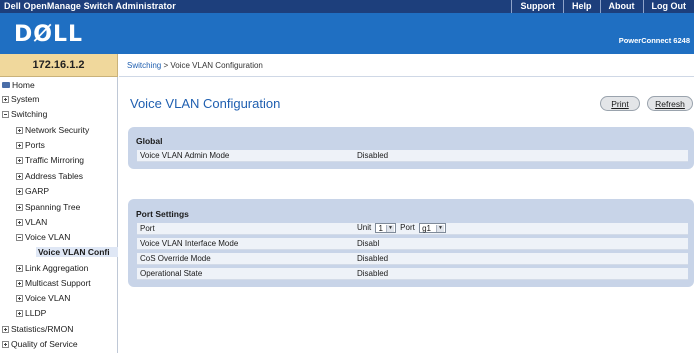  I want to click on dell-logo: DØLL, so click(49, 34).